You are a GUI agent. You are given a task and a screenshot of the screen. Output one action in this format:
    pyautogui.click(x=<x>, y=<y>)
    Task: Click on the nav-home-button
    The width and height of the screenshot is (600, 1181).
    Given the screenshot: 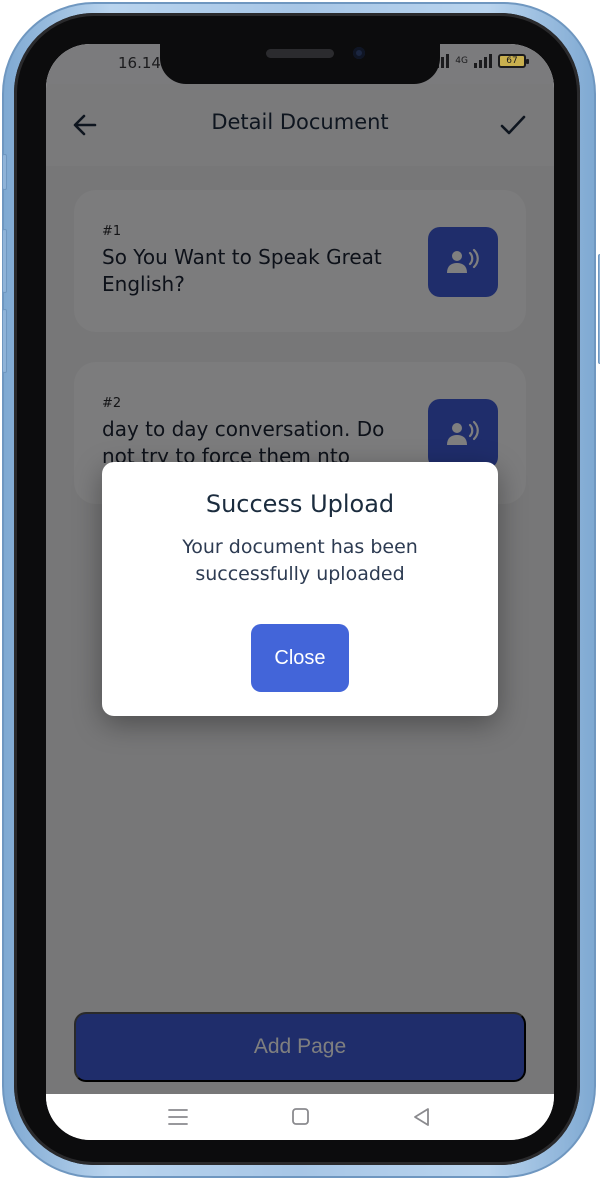 What is the action you would take?
    pyautogui.click(x=300, y=1117)
    